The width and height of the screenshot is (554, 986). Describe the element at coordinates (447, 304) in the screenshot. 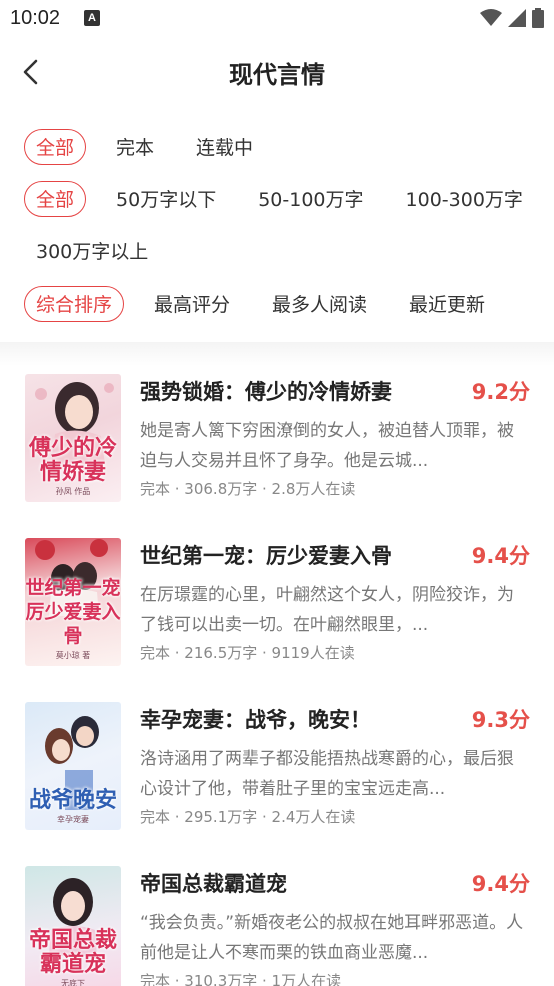

I see `sort-recently-updated: 最近更新` at that location.